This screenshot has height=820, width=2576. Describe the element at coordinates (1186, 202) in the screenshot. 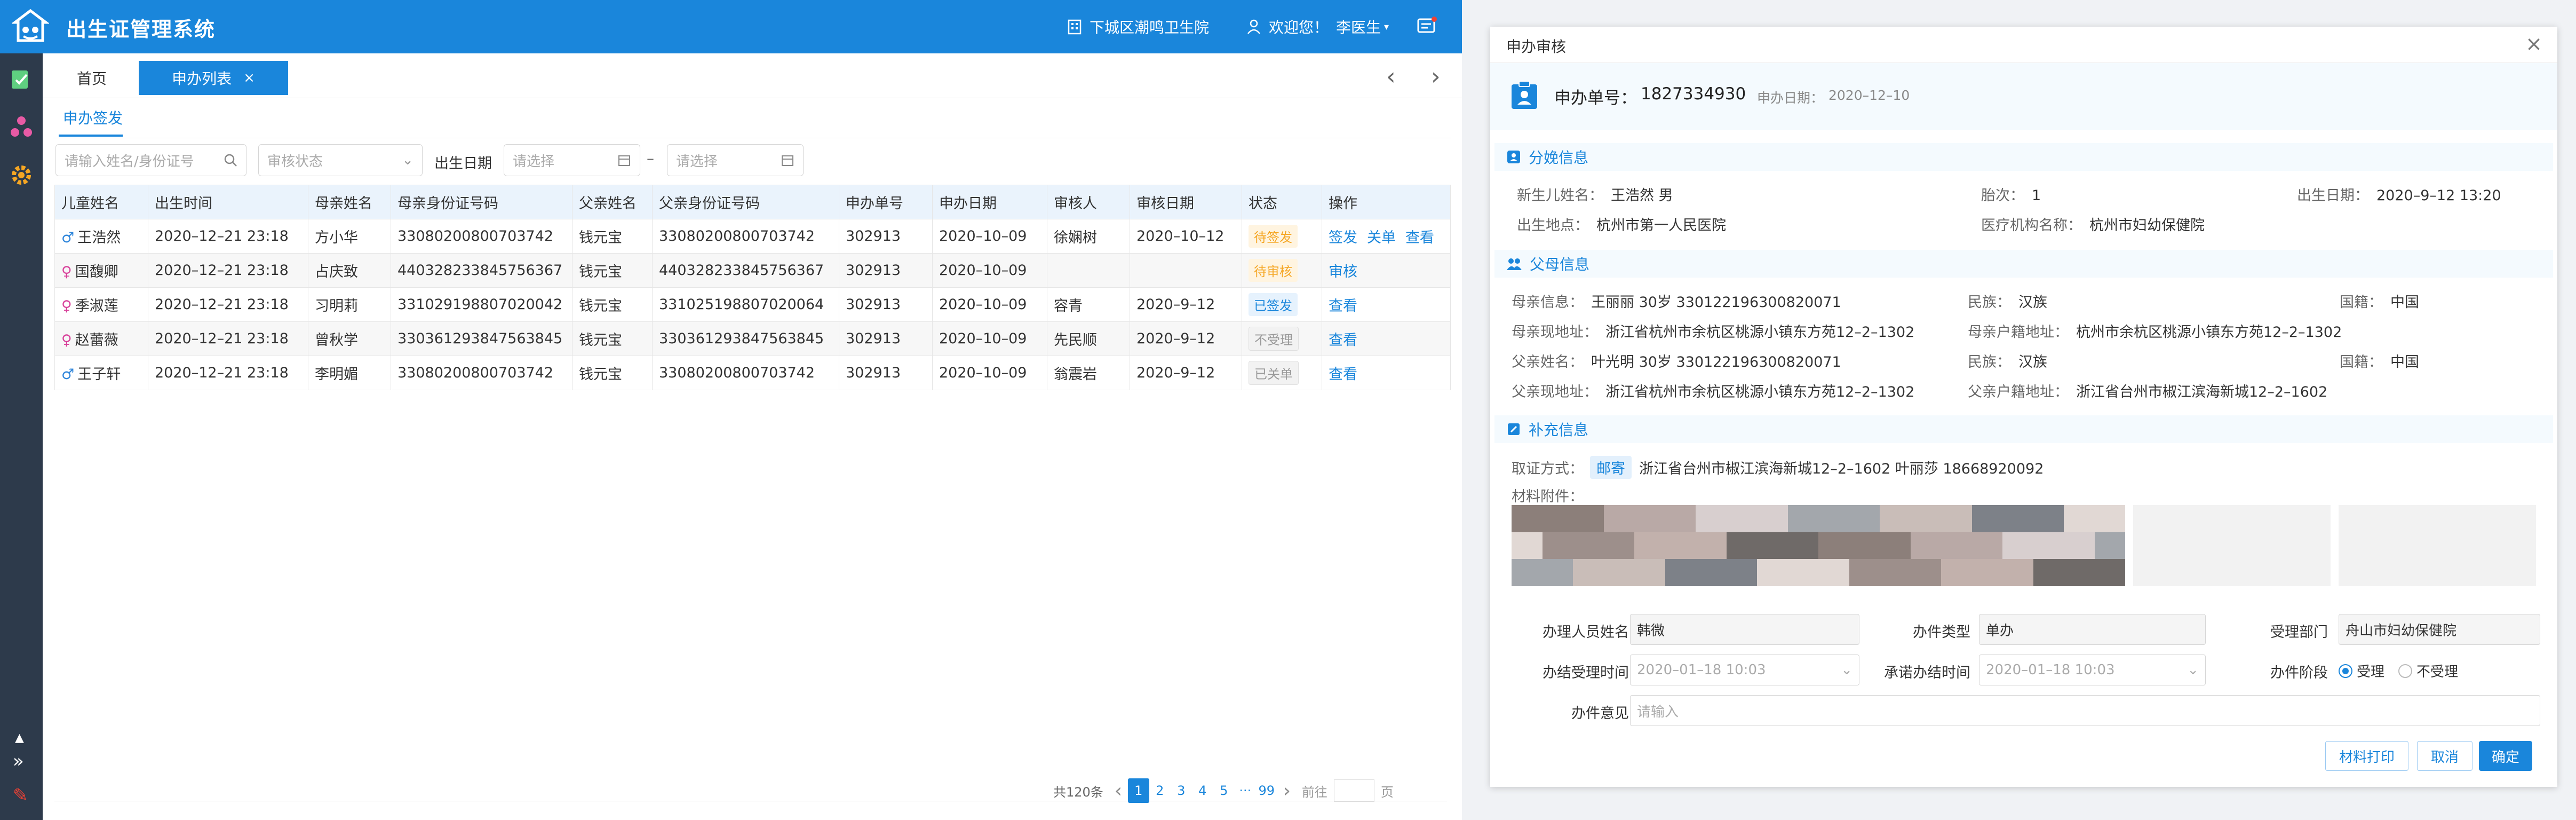

I see `col-review-date: 审核日期` at that location.